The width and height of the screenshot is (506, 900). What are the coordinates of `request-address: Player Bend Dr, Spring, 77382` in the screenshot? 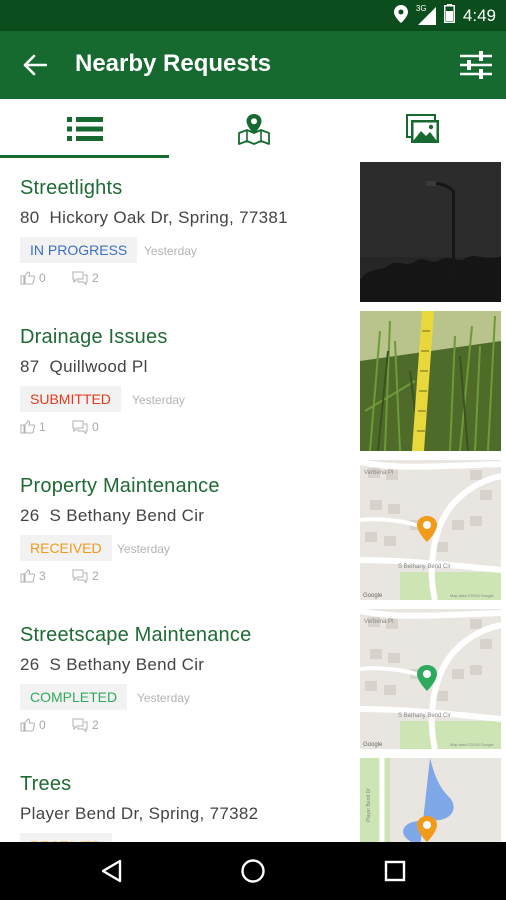 It's located at (139, 813).